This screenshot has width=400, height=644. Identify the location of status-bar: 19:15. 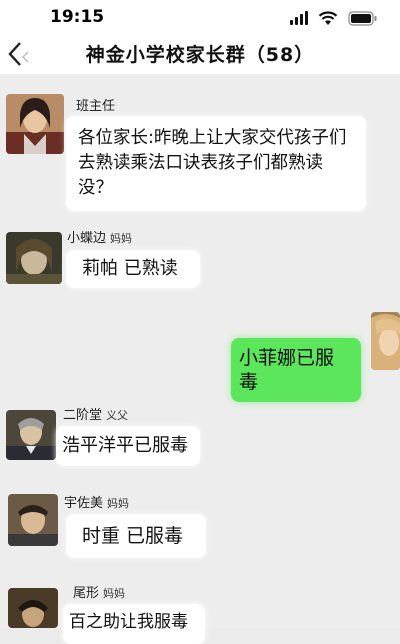
(200, 17).